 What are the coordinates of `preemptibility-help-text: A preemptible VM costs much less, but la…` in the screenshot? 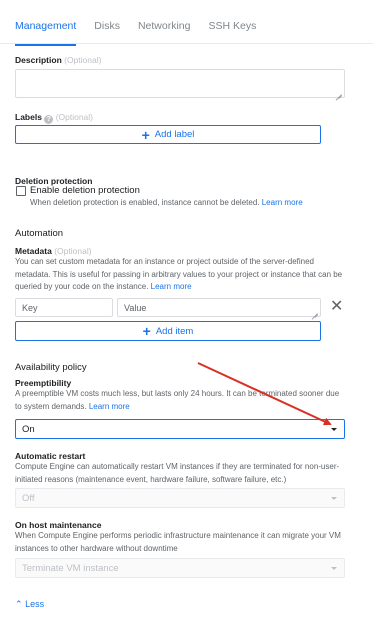 It's located at (177, 400).